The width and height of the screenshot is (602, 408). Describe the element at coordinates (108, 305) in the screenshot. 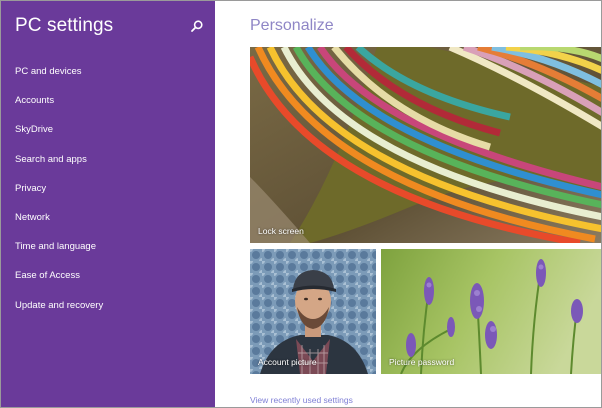

I see `sidebar-item-update-and-recovery: Update and recovery` at that location.